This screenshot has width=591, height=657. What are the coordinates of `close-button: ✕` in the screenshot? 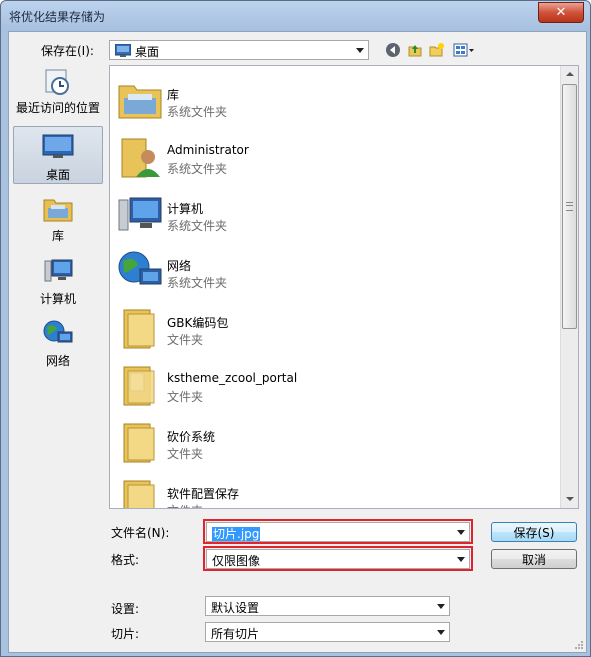 It's located at (561, 12).